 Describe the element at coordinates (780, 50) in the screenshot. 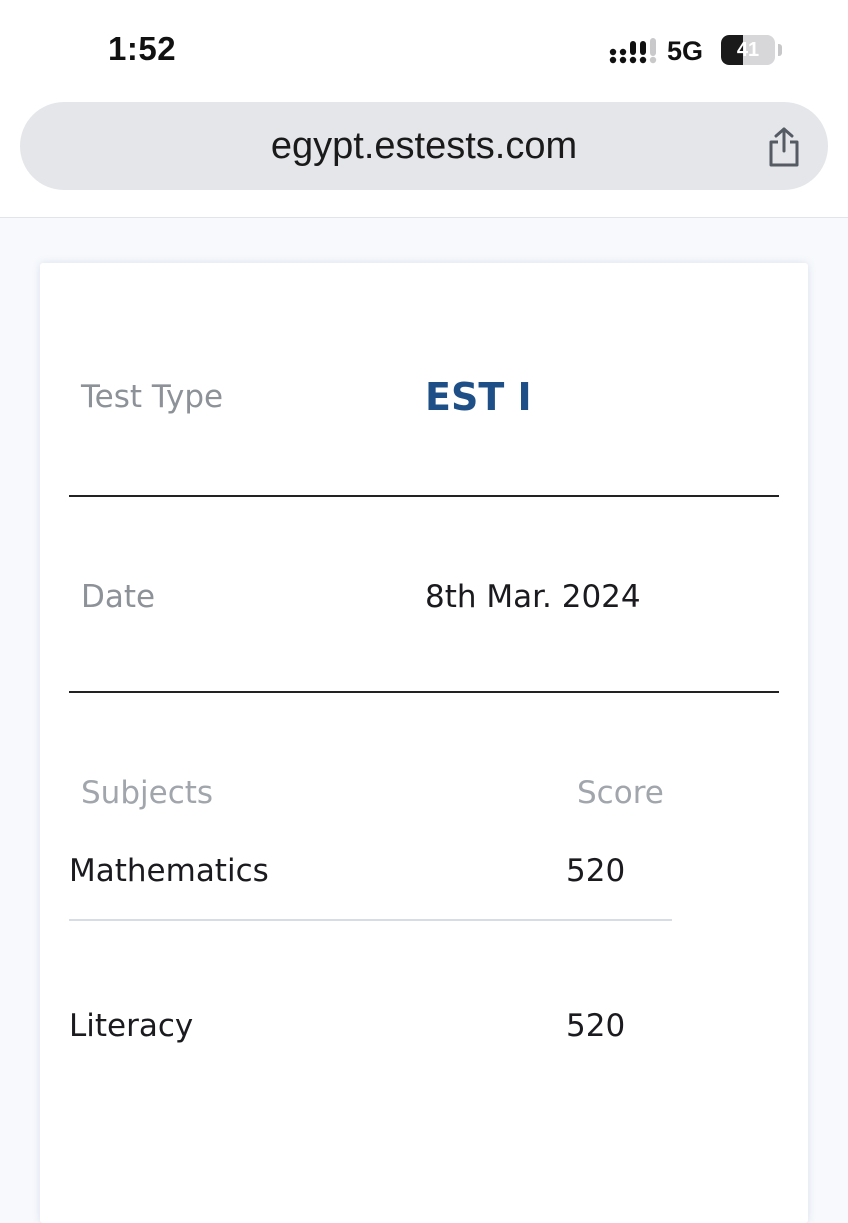

I see `battery-cap` at that location.